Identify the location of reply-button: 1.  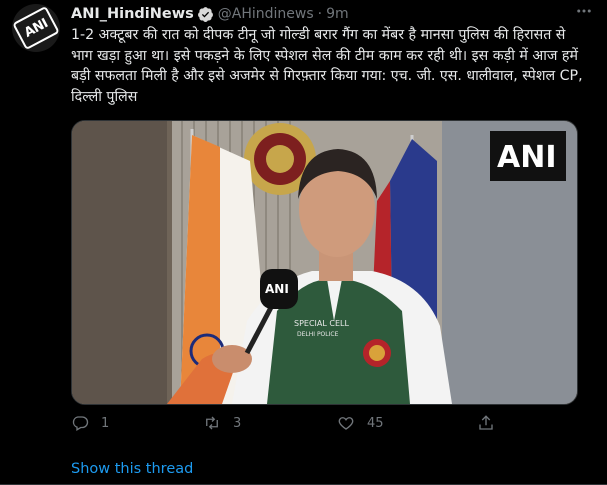
(90, 423).